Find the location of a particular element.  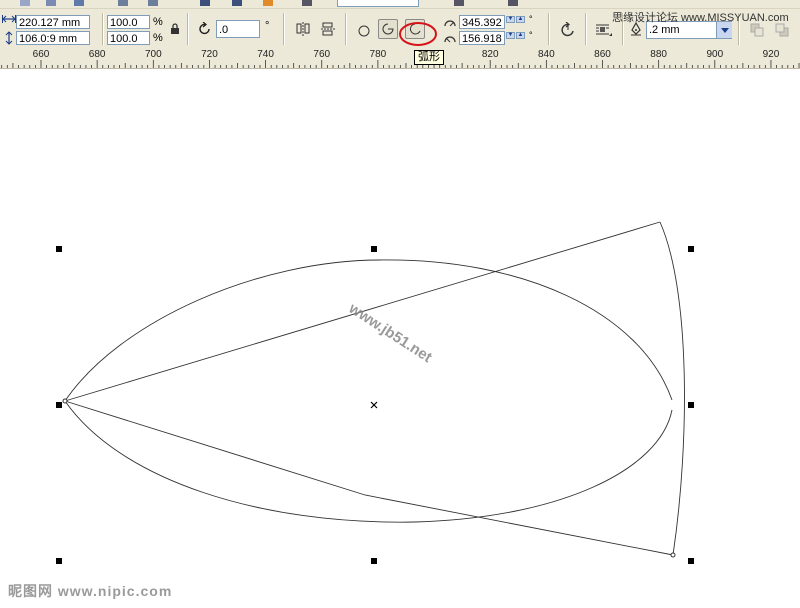

ruler-label: 740 is located at coordinates (265, 54).